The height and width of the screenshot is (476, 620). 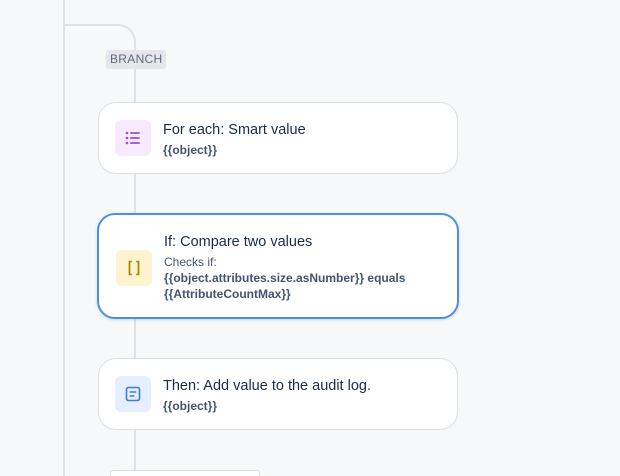 What do you see at coordinates (267, 386) in the screenshot?
I see `step-title: Then: Add value to the audit log.` at bounding box center [267, 386].